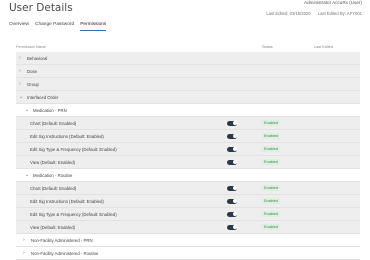  I want to click on section-row-non-facility-routine: › Non-Facility Administered - Routine, so click(188, 253).